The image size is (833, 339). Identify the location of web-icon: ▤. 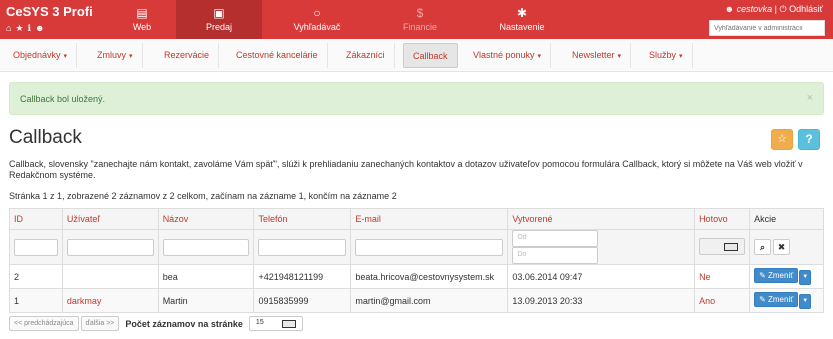
(142, 13).